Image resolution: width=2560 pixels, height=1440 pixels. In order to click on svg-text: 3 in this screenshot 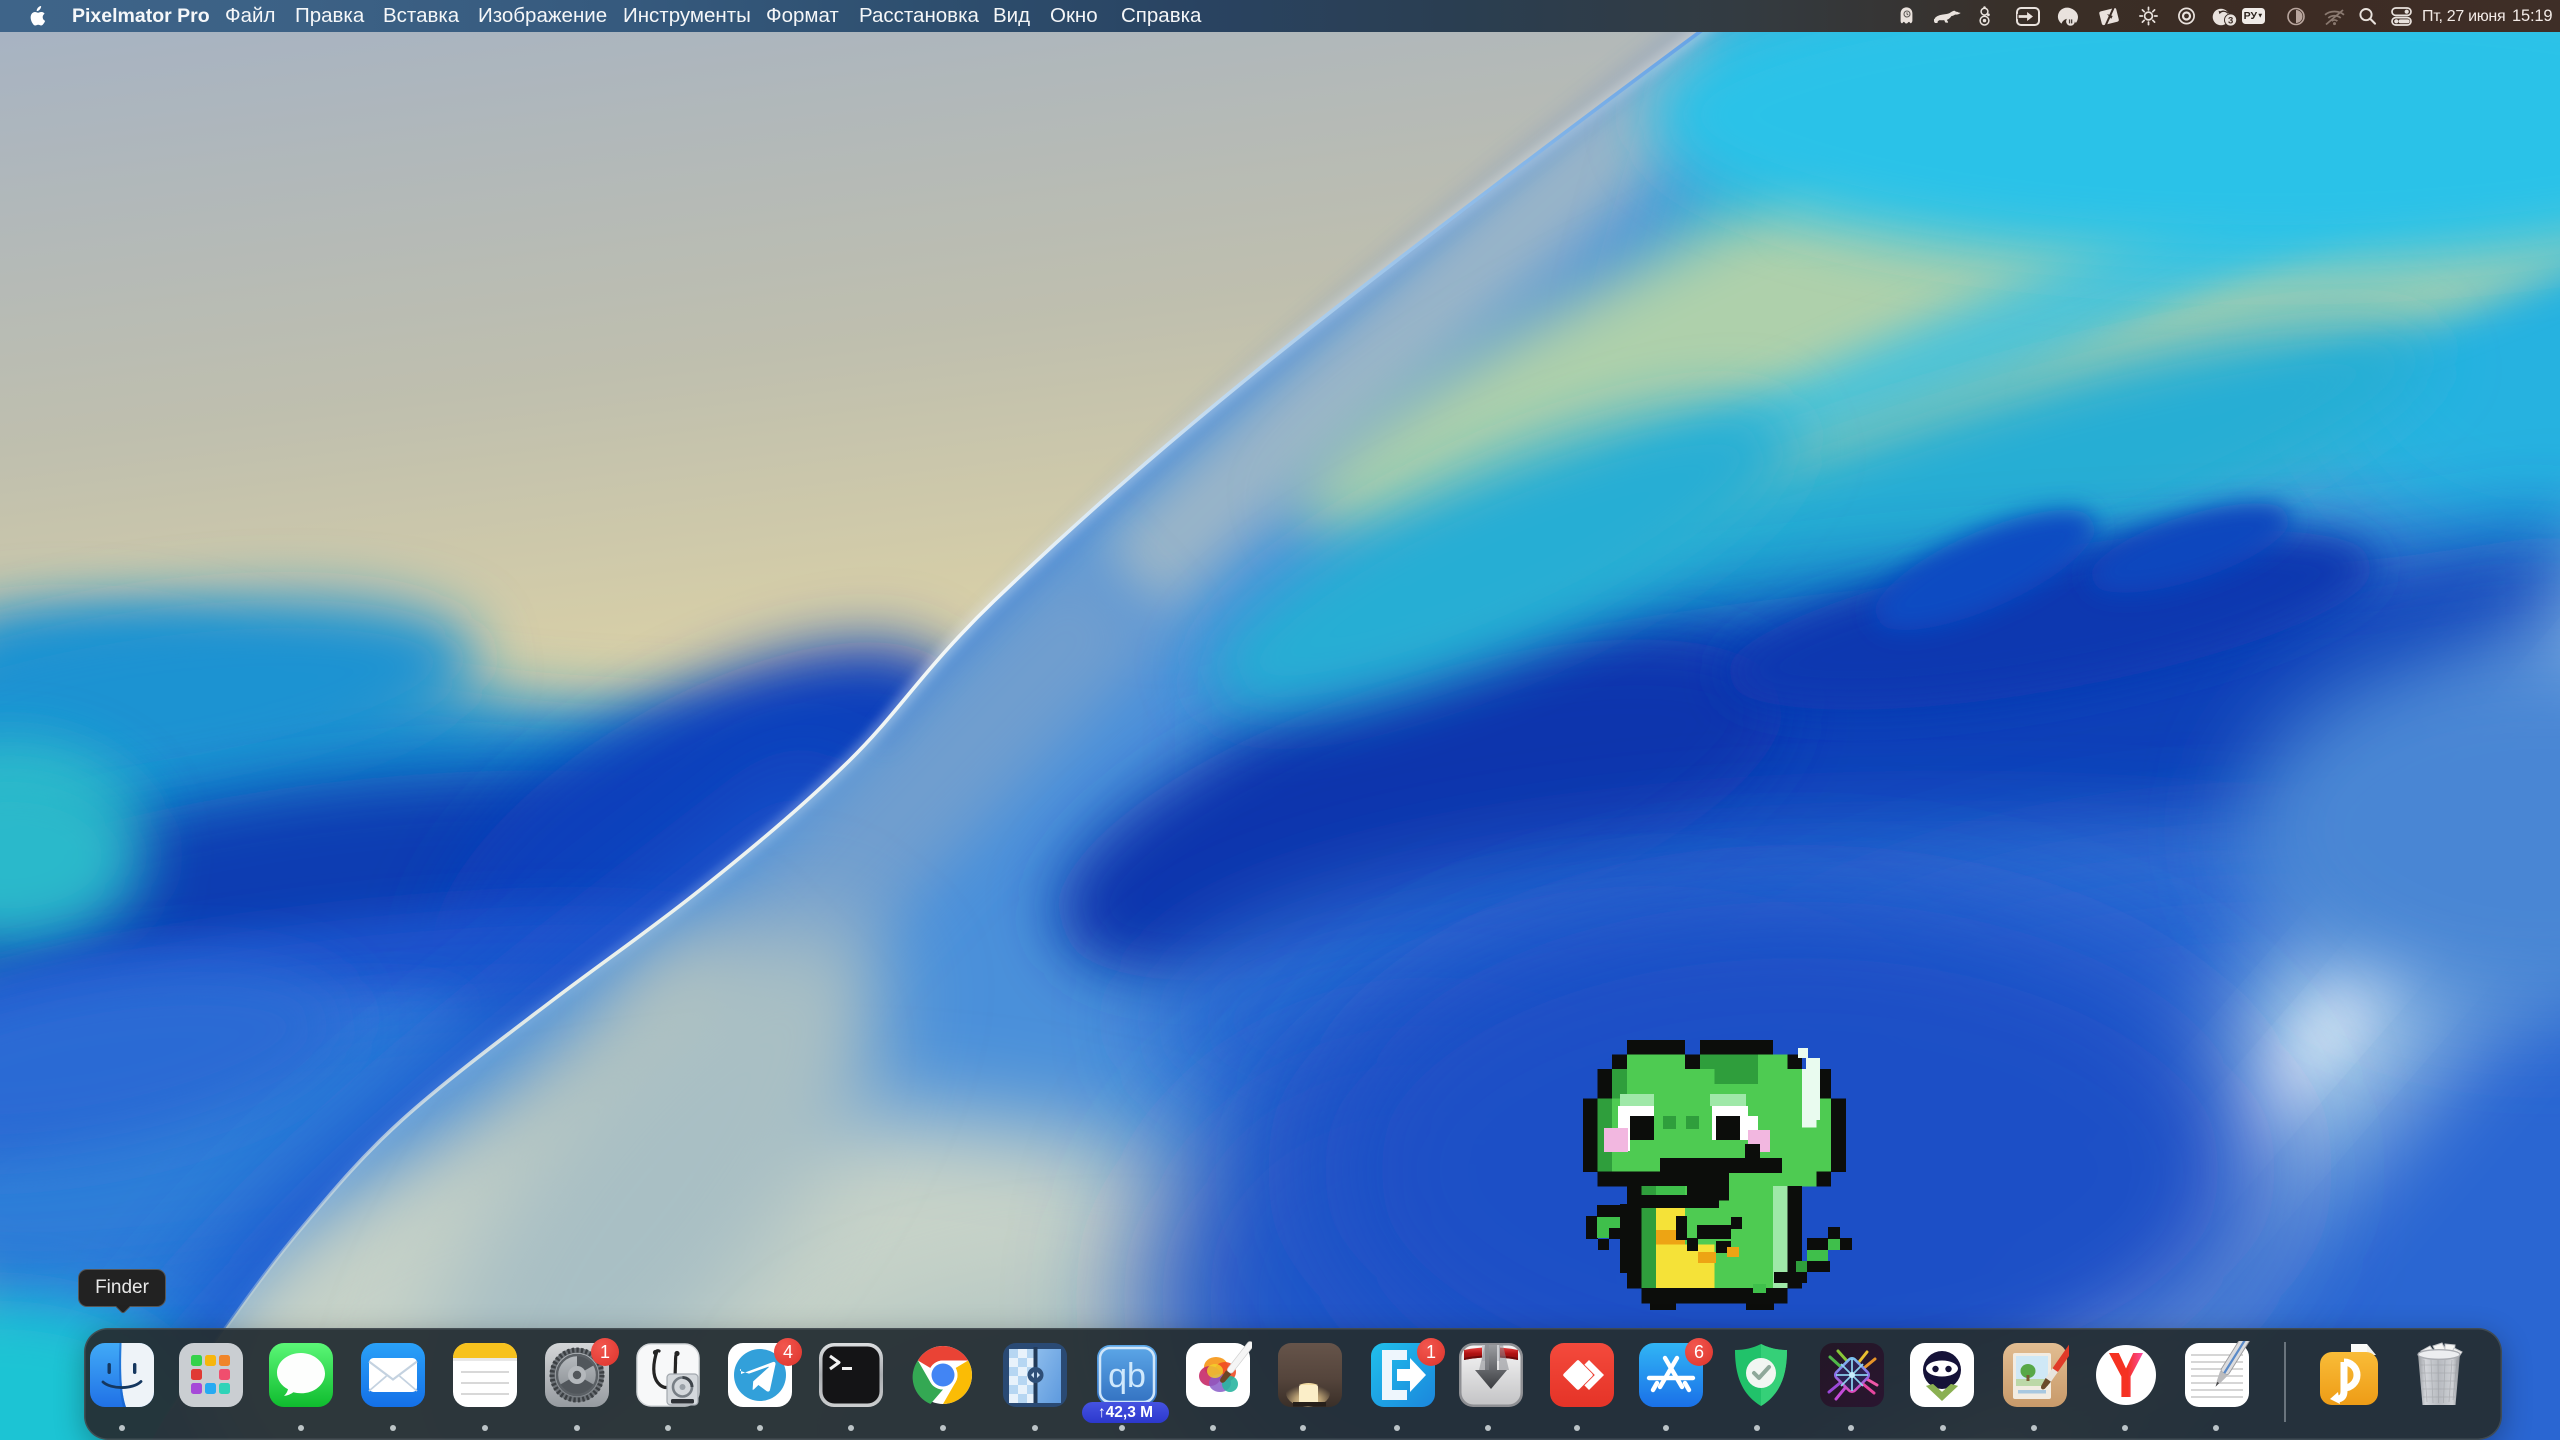, I will do `click(2230, 20)`.